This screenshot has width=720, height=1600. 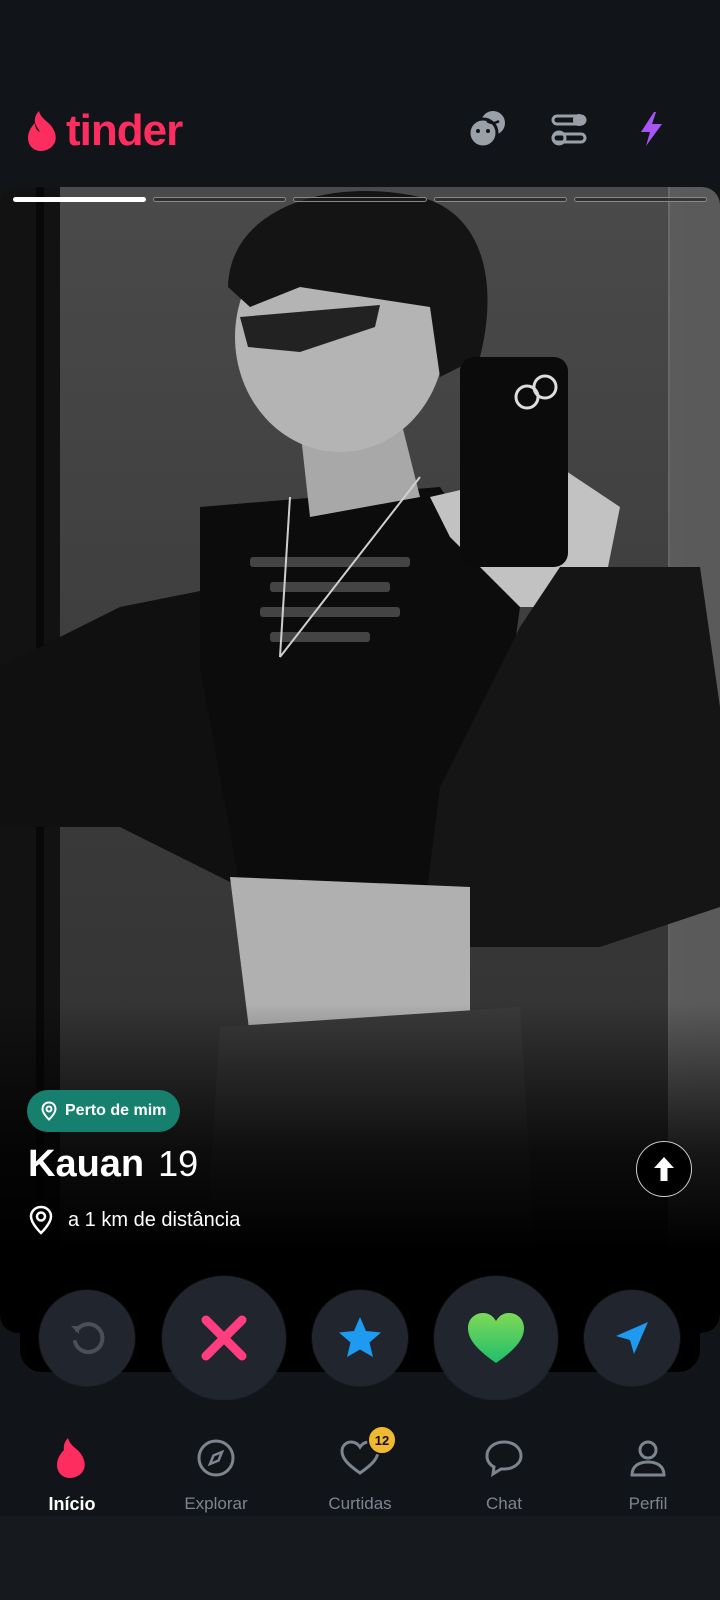 I want to click on logo-text: tinder, so click(x=124, y=130).